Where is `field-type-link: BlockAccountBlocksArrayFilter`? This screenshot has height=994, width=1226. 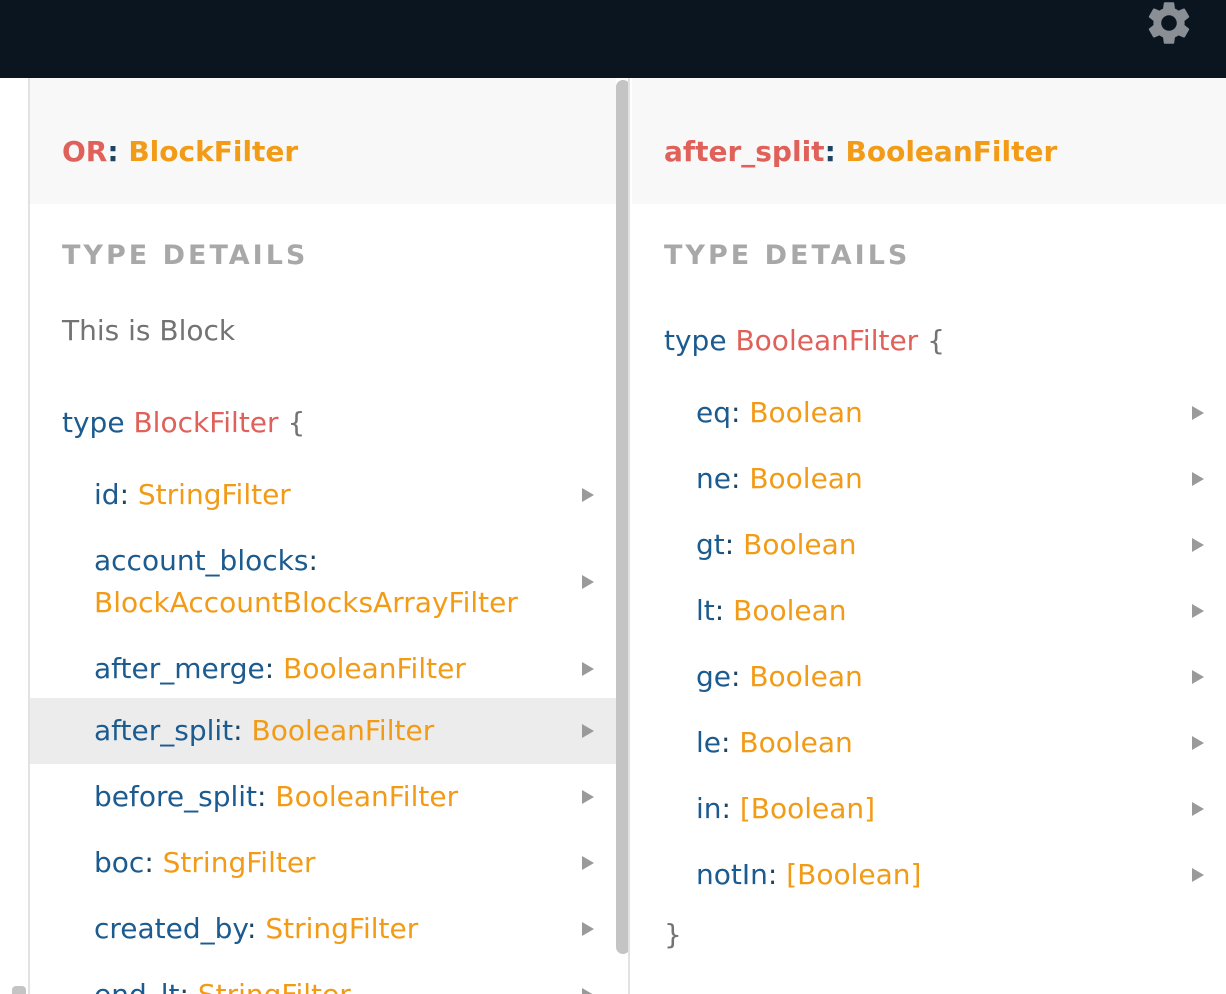
field-type-link: BlockAccountBlocksArrayFilter is located at coordinates (306, 602).